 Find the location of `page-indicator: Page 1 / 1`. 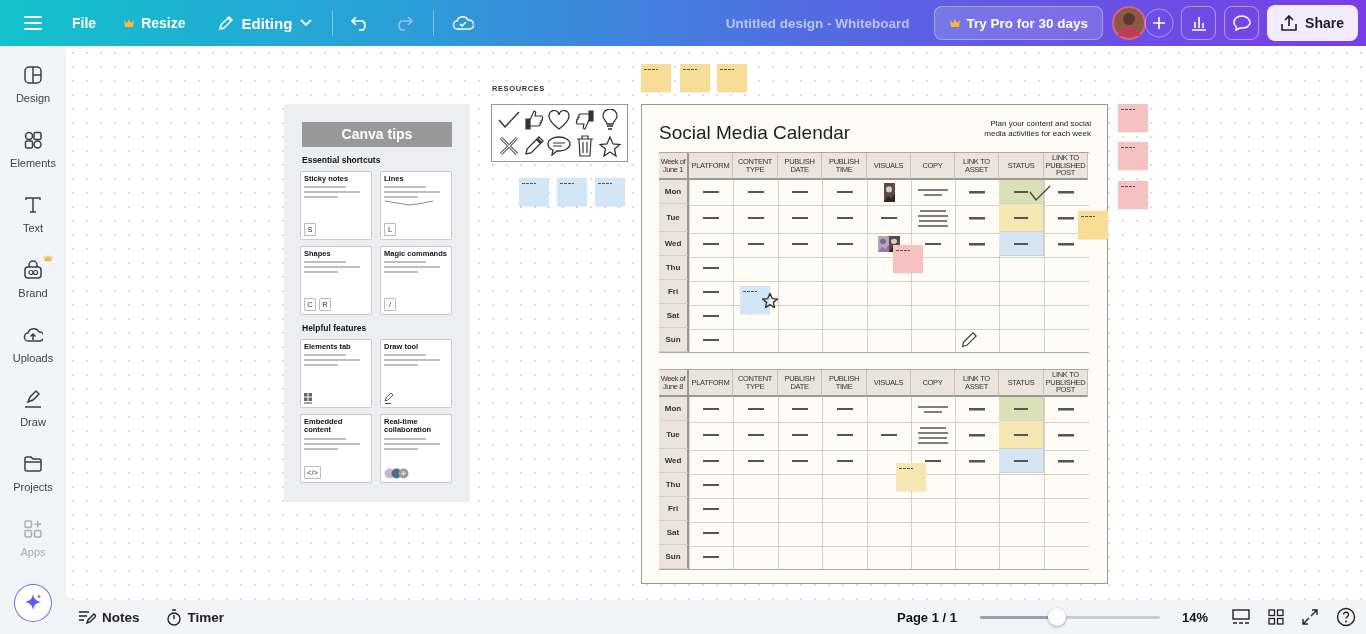

page-indicator: Page 1 / 1 is located at coordinates (927, 617).